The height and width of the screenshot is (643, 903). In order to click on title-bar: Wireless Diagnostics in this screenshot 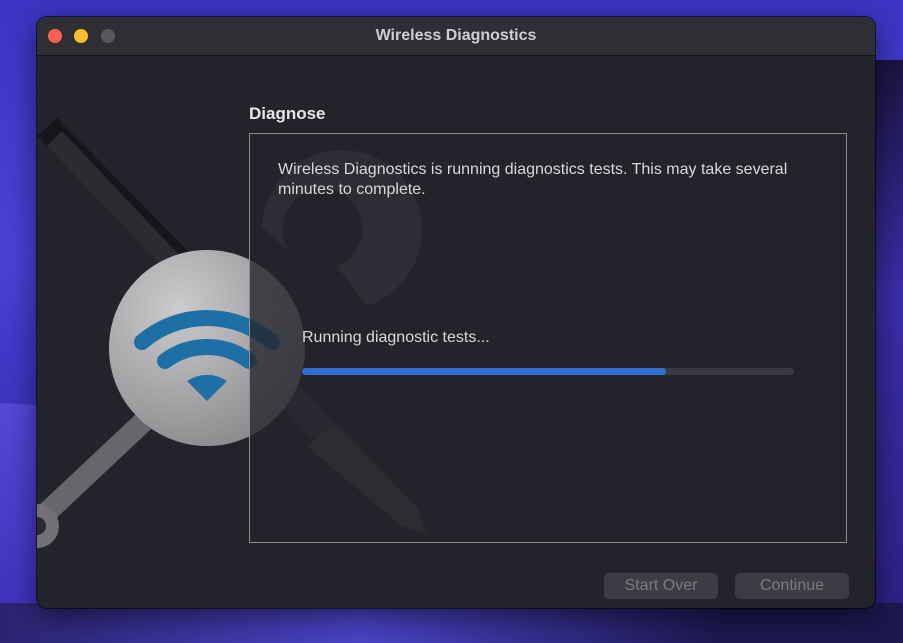, I will do `click(456, 36)`.